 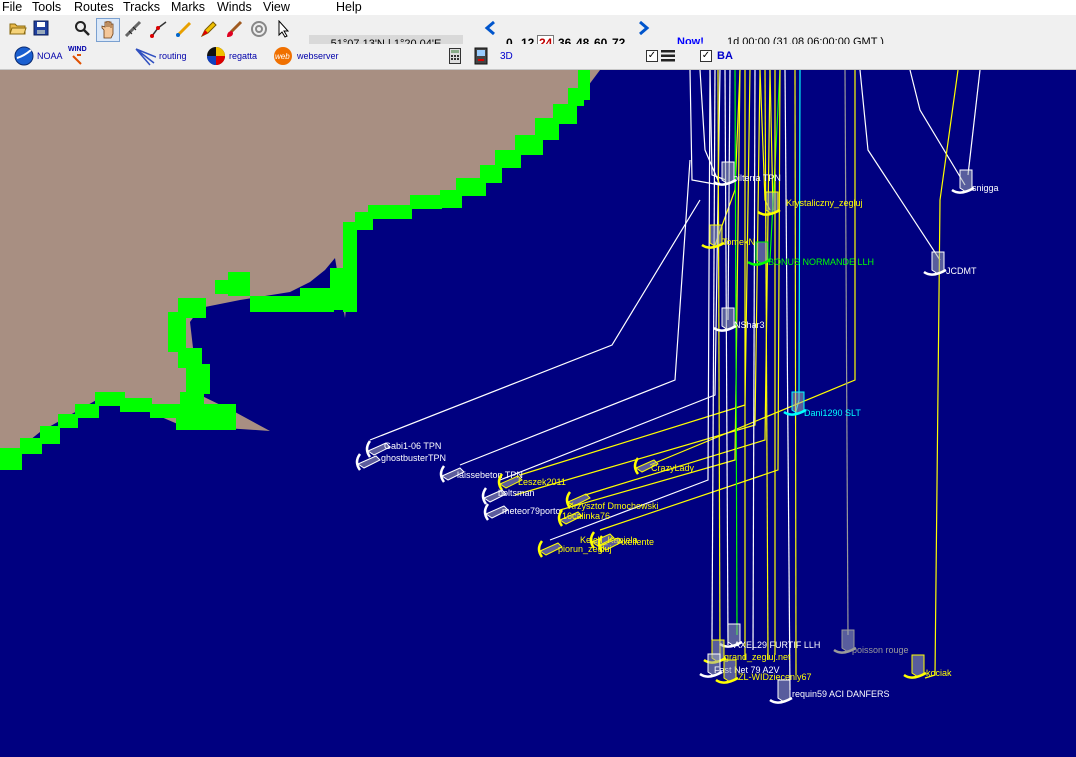 I want to click on boat-name-label: poisson rouge, so click(x=880, y=650).